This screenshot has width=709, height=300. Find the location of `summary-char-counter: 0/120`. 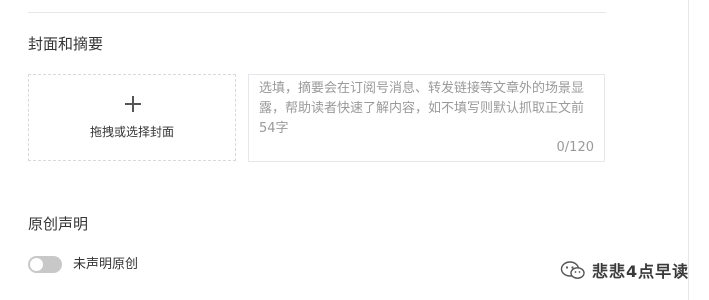

summary-char-counter: 0/120 is located at coordinates (575, 147).